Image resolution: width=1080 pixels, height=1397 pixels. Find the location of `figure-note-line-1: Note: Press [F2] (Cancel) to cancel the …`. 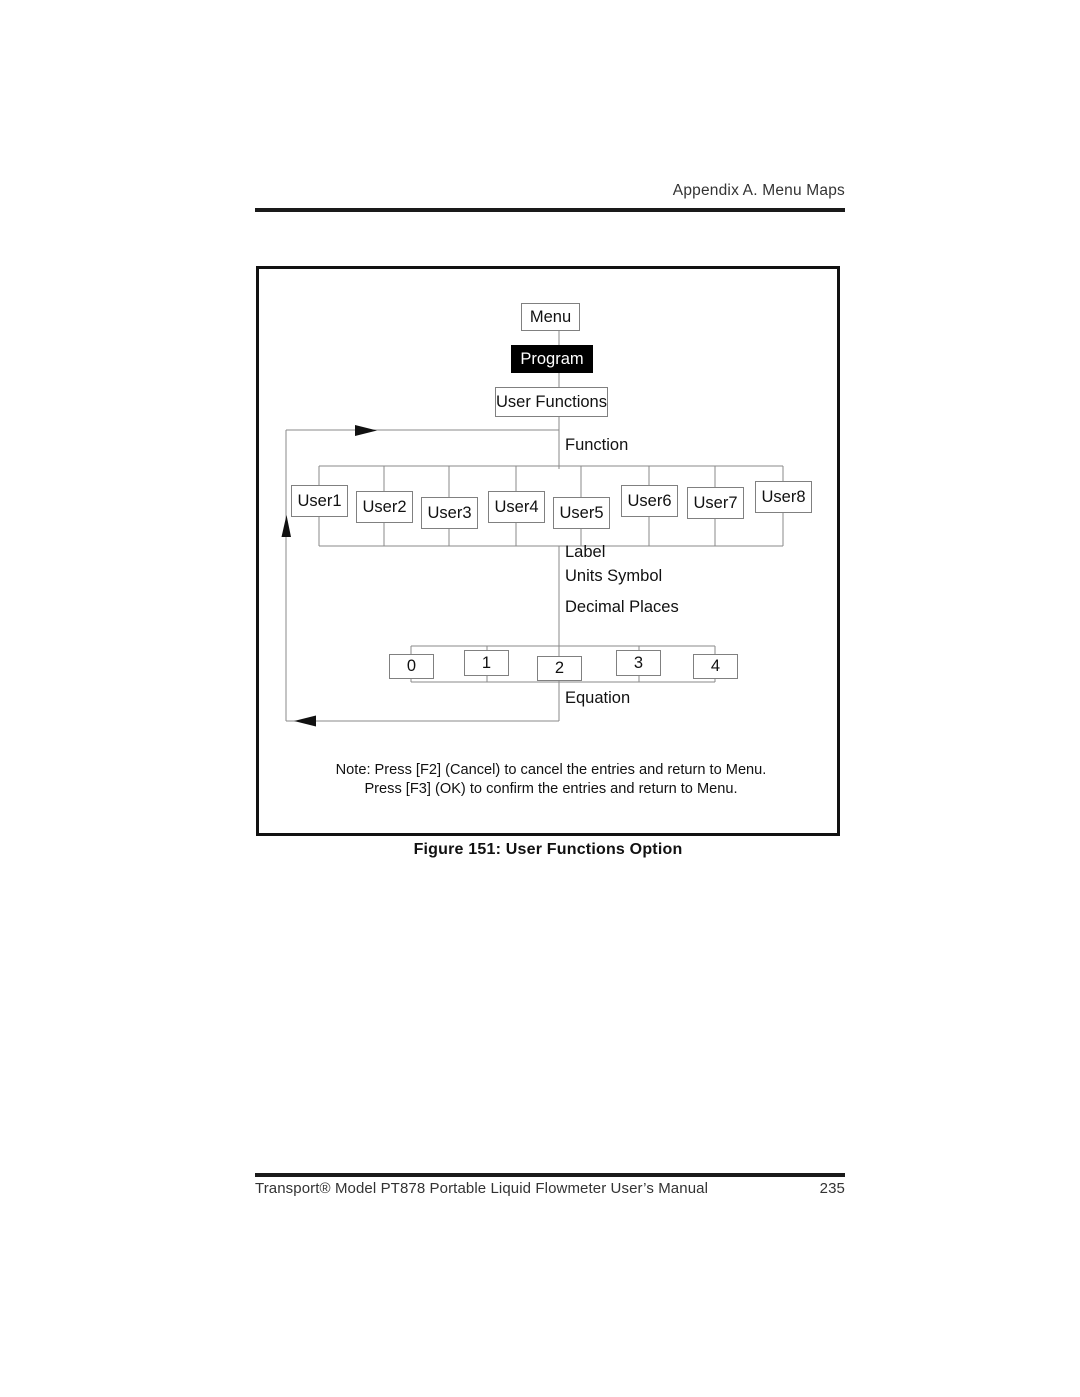

figure-note-line-1: Note: Press [F2] (Cancel) to cancel the … is located at coordinates (551, 770).